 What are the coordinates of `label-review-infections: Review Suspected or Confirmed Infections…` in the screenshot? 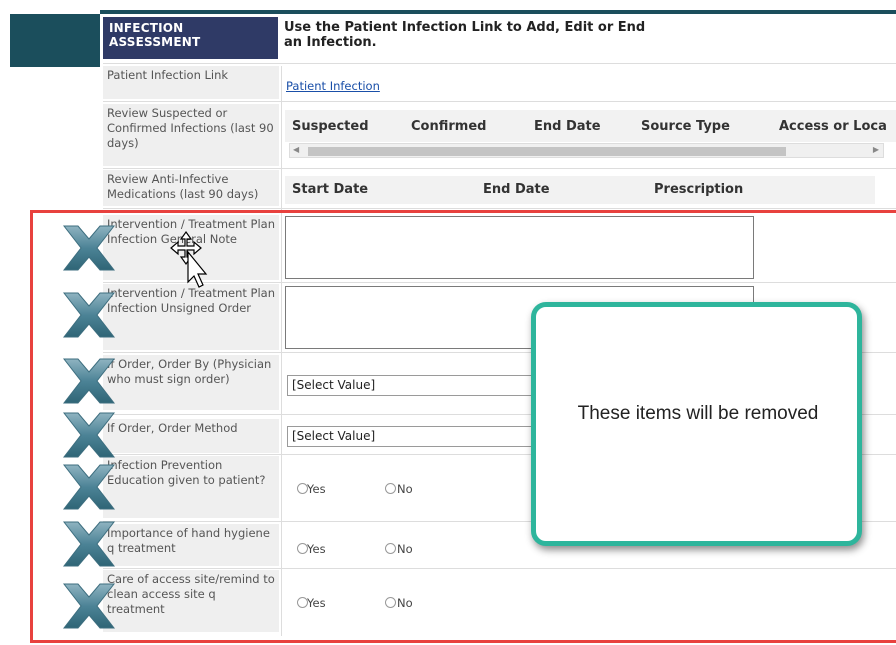 It's located at (191, 135).